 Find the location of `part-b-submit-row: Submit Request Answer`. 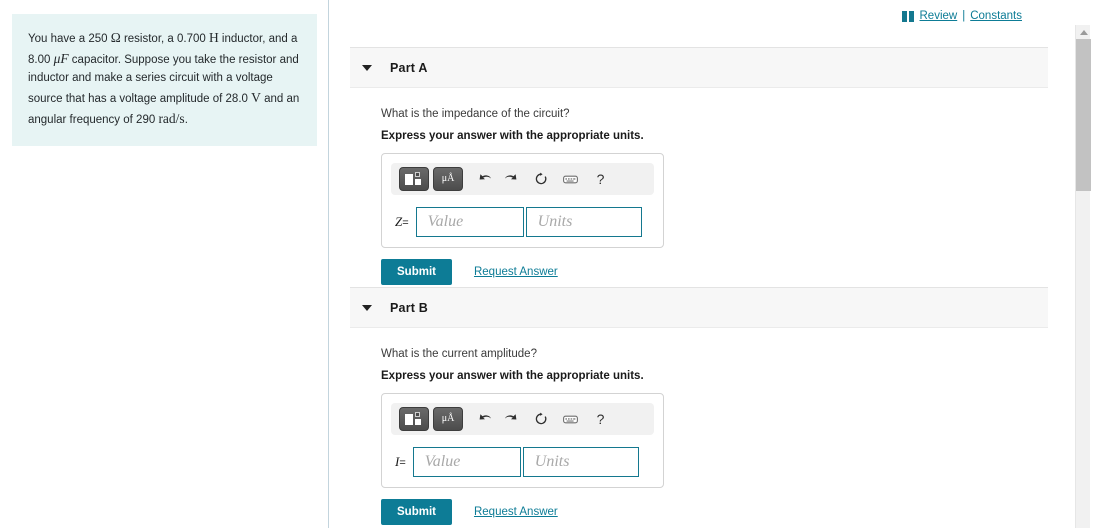

part-b-submit-row: Submit Request Answer is located at coordinates (714, 512).